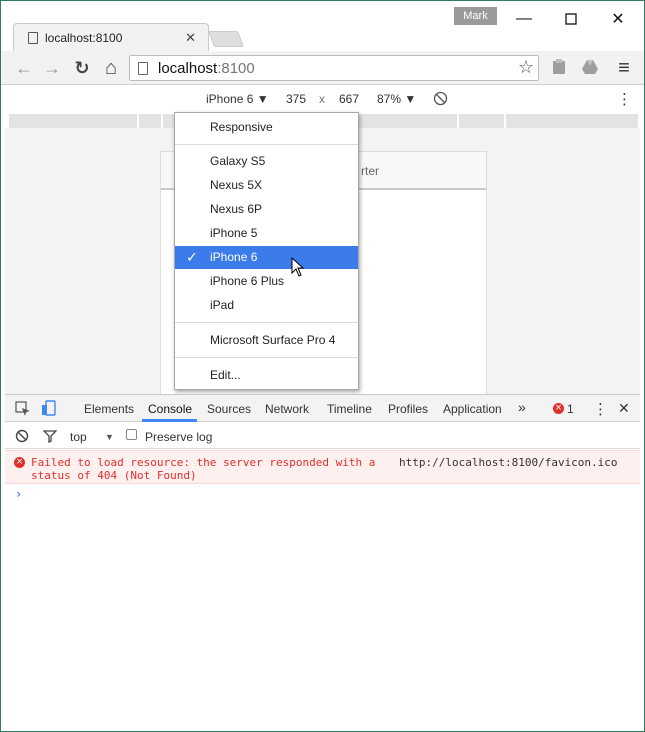 This screenshot has width=645, height=732. What do you see at coordinates (624, 68) in the screenshot?
I see `chrome-menu-button: ≡` at bounding box center [624, 68].